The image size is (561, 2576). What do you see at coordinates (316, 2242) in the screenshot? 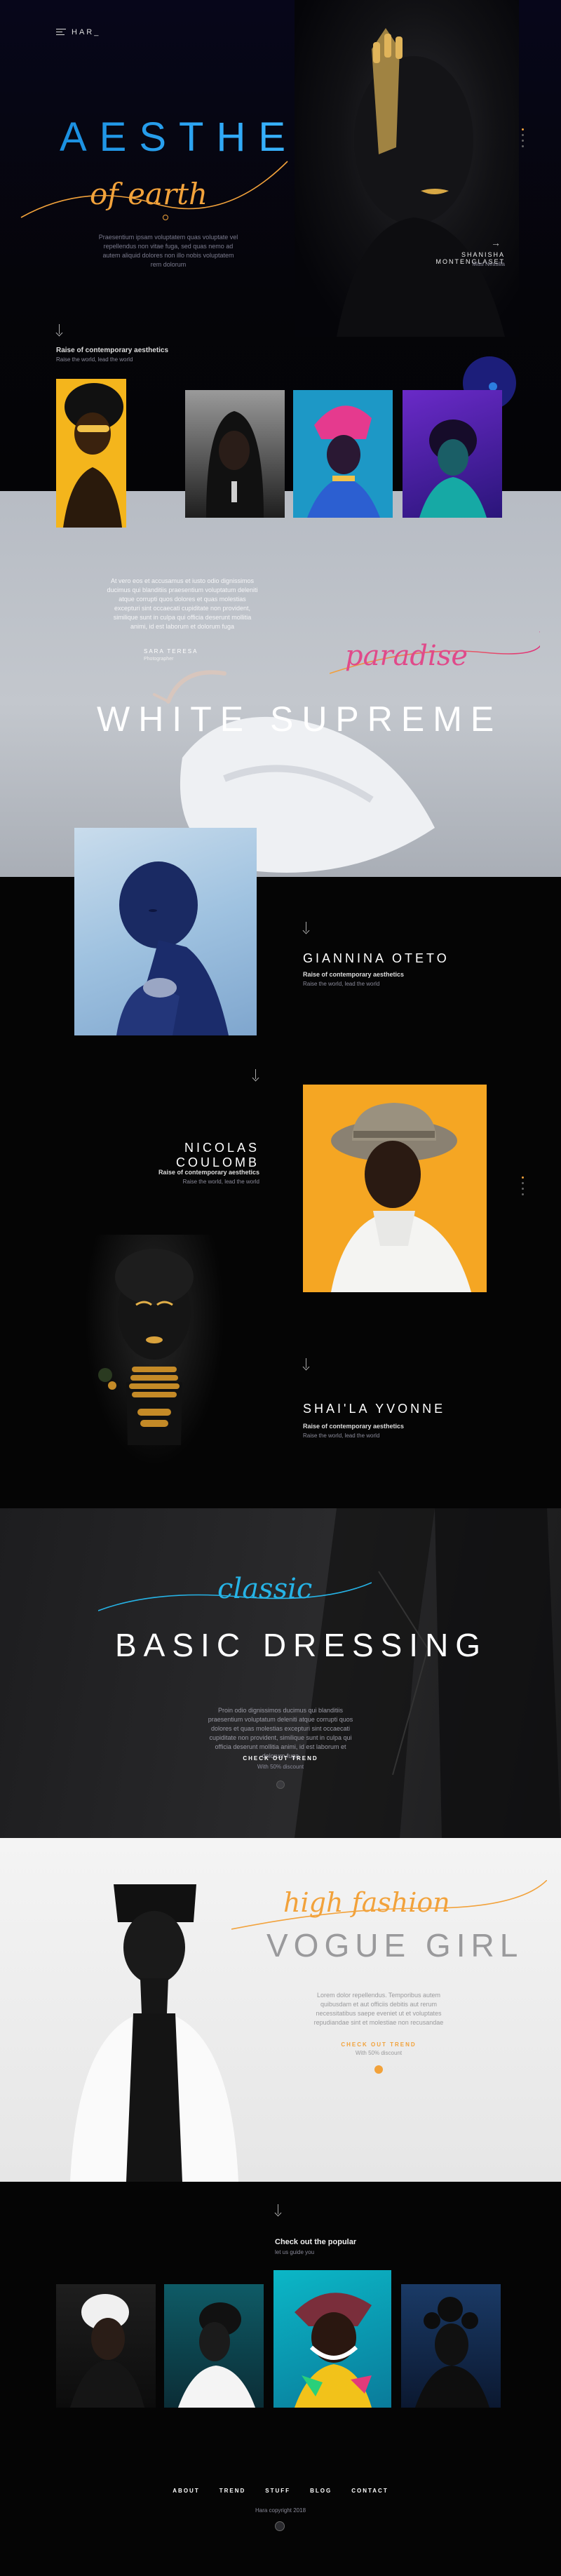
I see `popular-title: Check out the popular` at bounding box center [316, 2242].